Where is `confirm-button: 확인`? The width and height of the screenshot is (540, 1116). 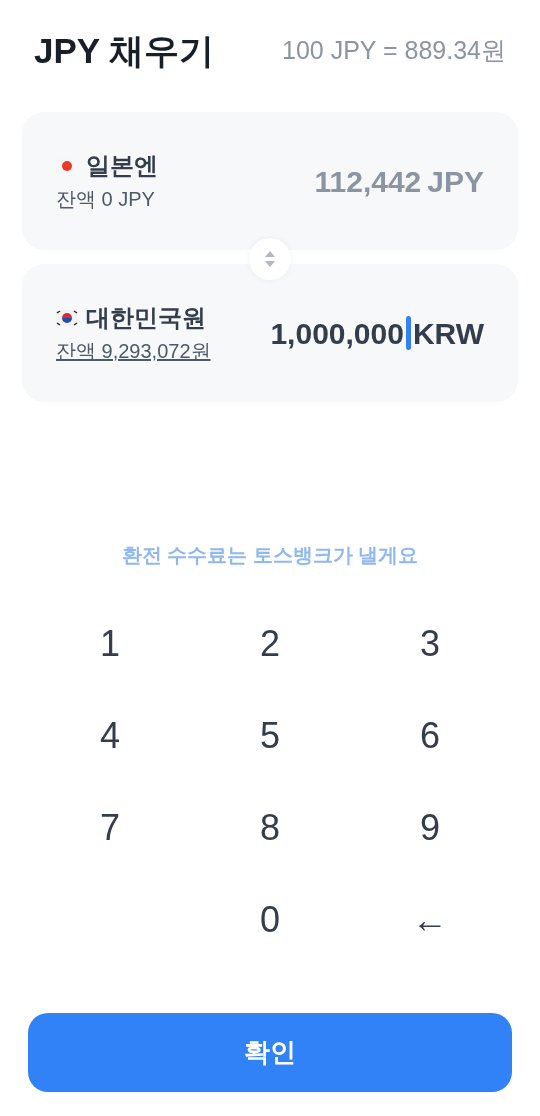 confirm-button: 확인 is located at coordinates (270, 1052).